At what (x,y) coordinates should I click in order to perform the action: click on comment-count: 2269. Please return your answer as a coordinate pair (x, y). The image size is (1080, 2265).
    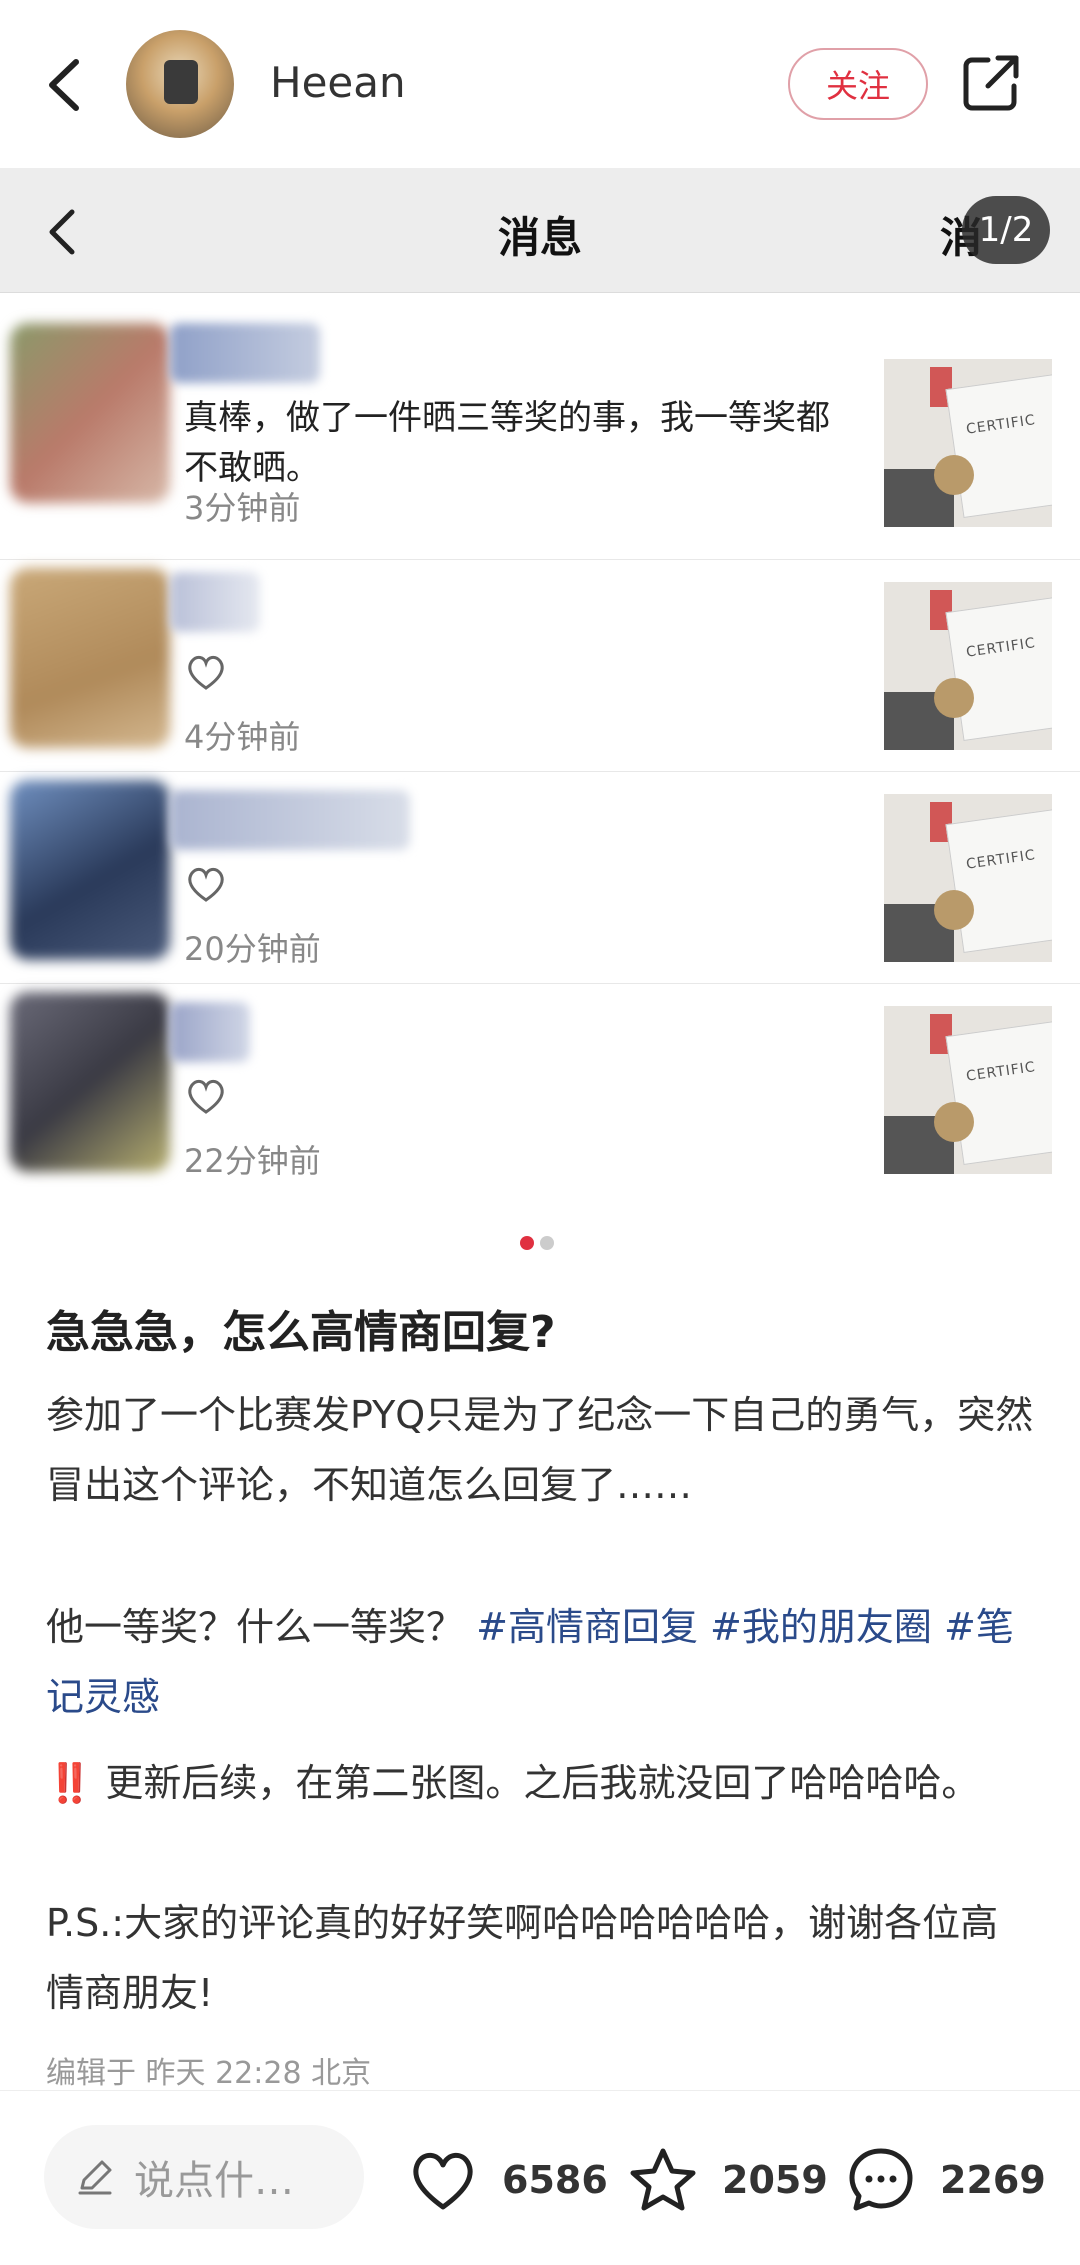
    Looking at the image, I should click on (993, 2180).